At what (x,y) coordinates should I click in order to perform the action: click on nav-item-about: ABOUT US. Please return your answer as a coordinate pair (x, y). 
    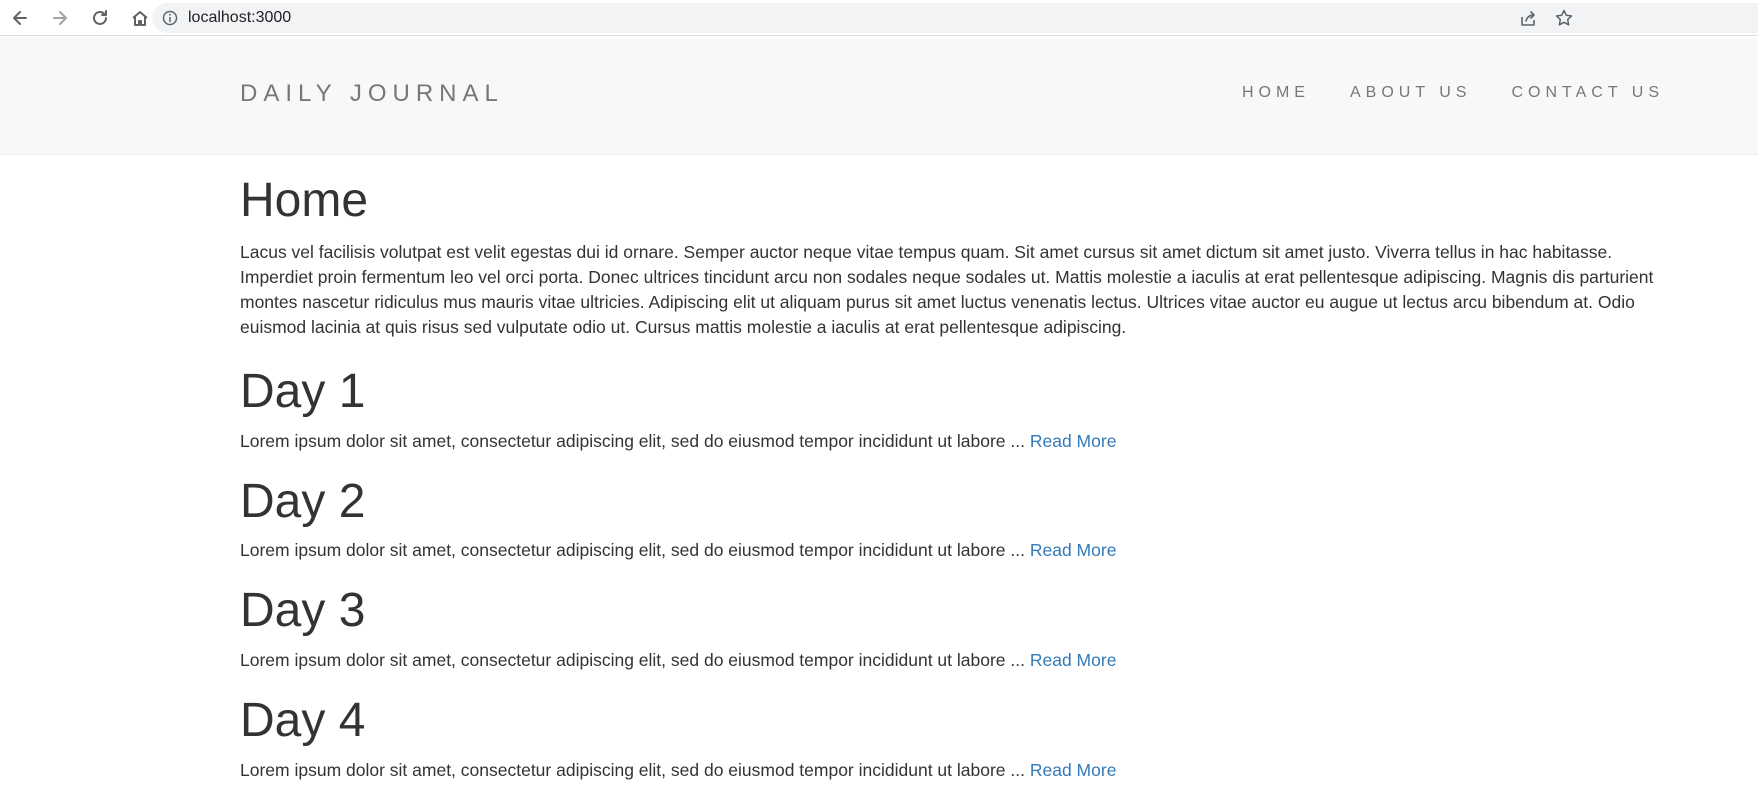
    Looking at the image, I should click on (1411, 93).